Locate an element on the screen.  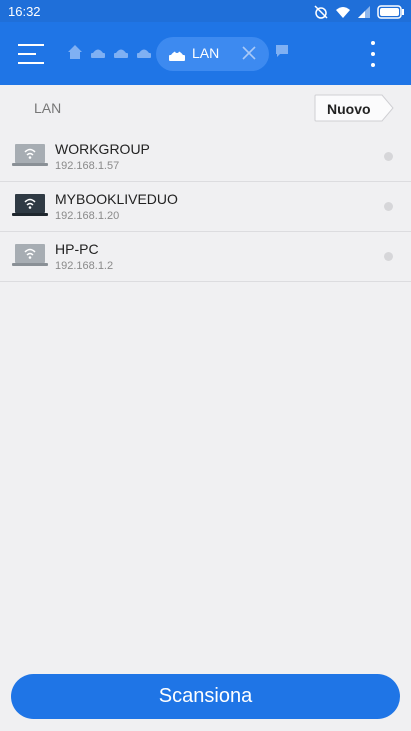
lan-icon is located at coordinates (177, 55).